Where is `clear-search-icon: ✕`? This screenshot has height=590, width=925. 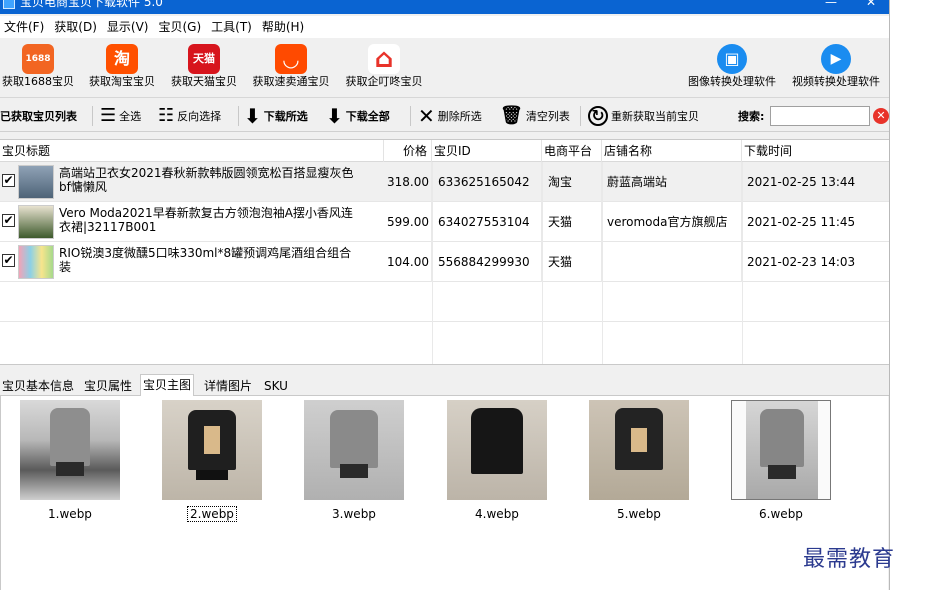
clear-search-icon: ✕ is located at coordinates (881, 116).